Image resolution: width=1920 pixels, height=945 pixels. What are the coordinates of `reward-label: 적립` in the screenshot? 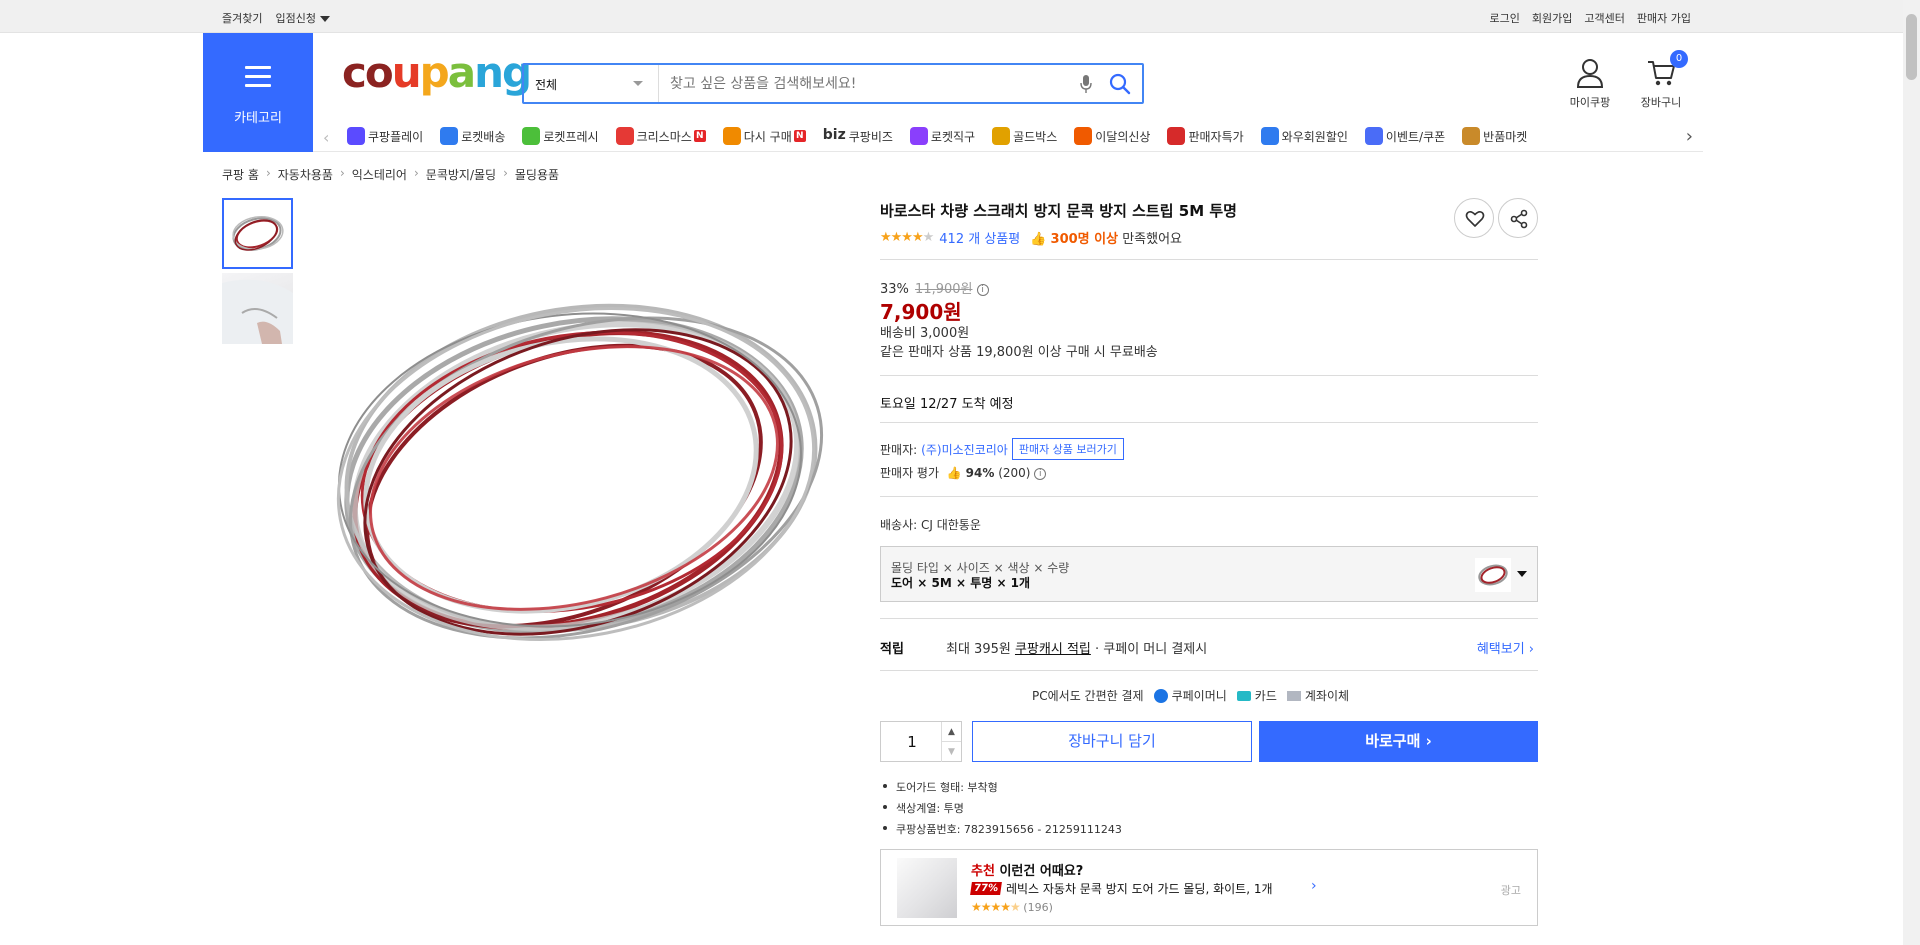 It's located at (892, 649).